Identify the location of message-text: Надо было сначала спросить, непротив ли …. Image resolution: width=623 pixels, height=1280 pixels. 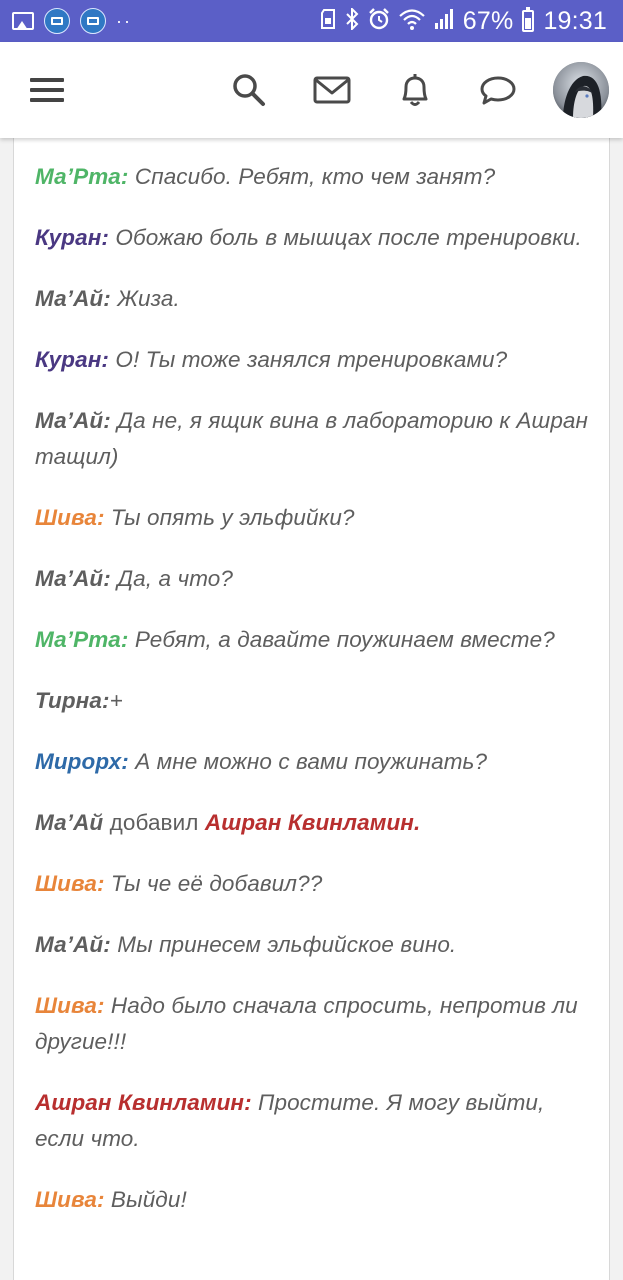
(306, 1023).